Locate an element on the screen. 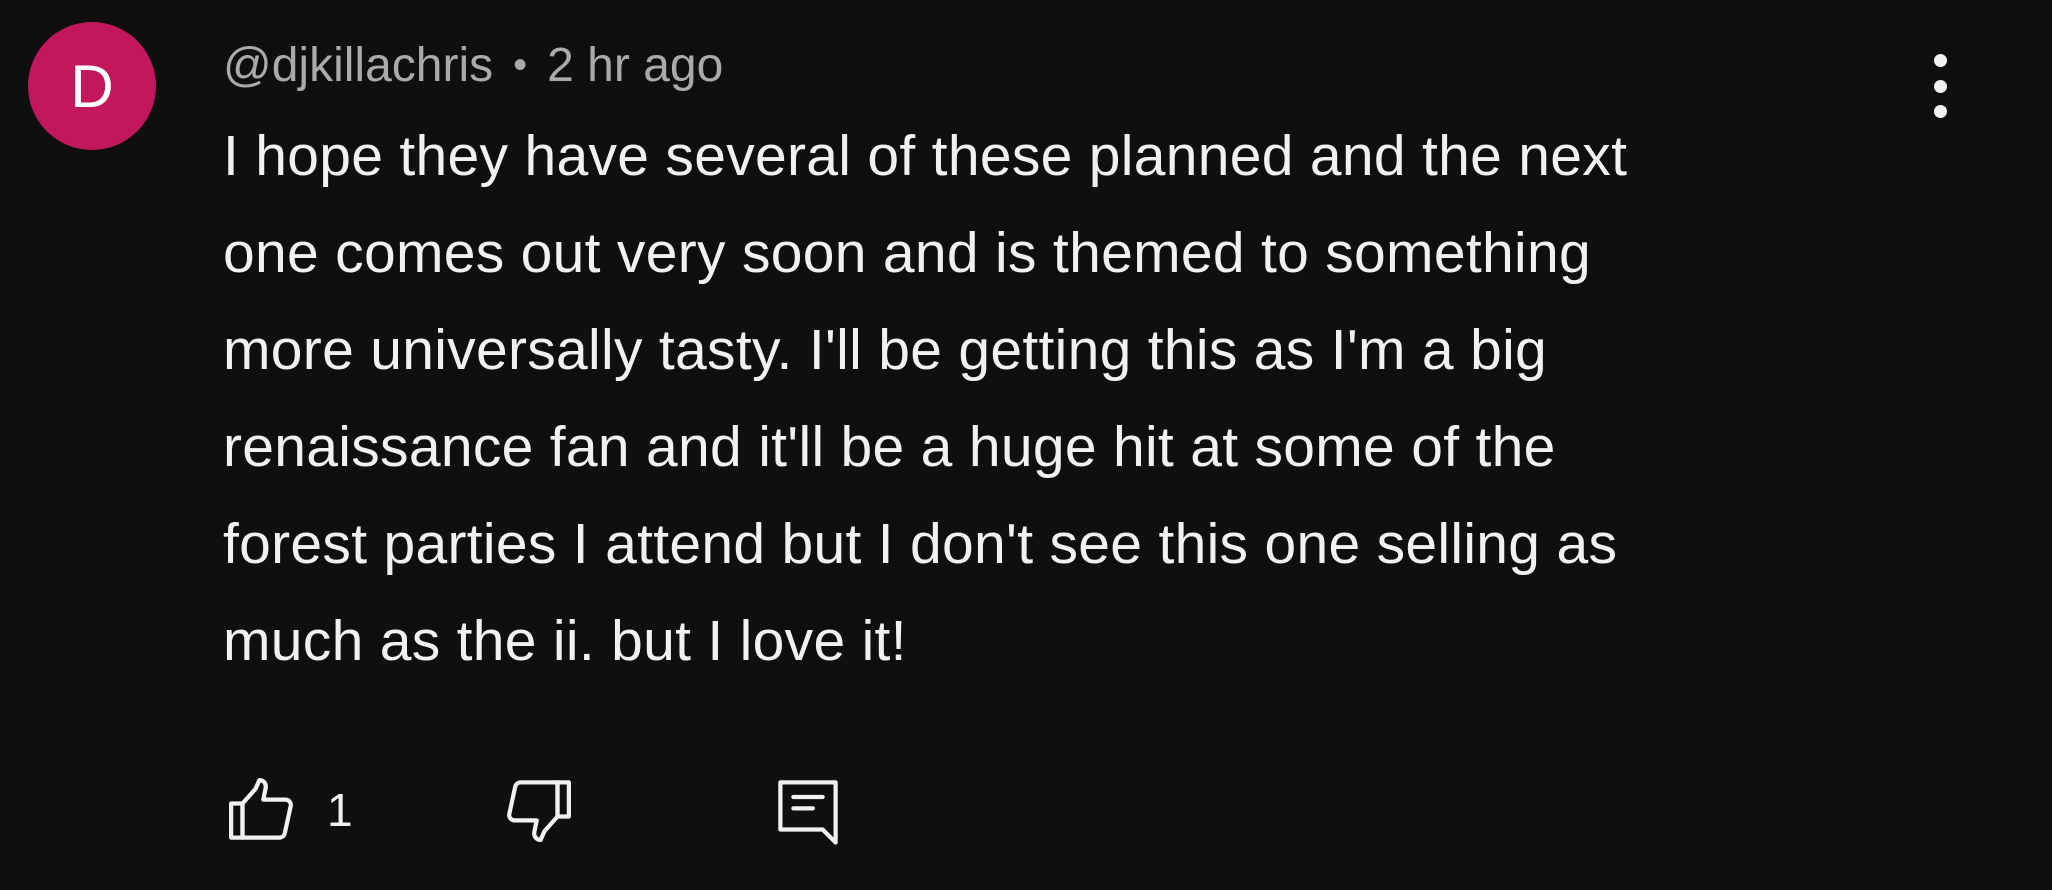 The width and height of the screenshot is (2052, 890). comment-reply-icon is located at coordinates (807, 812).